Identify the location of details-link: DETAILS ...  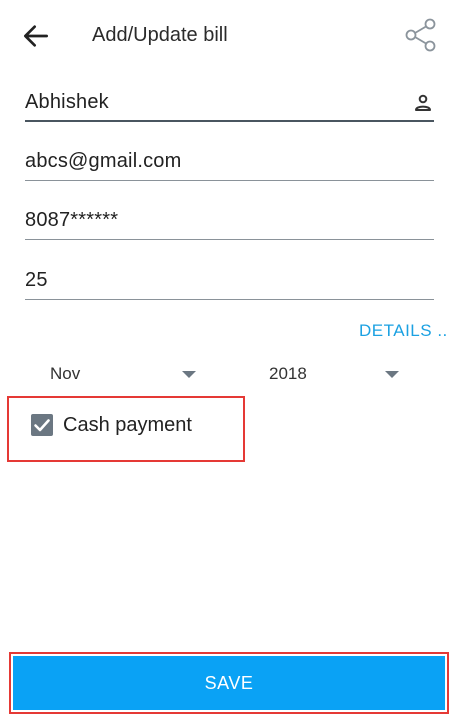
(403, 331).